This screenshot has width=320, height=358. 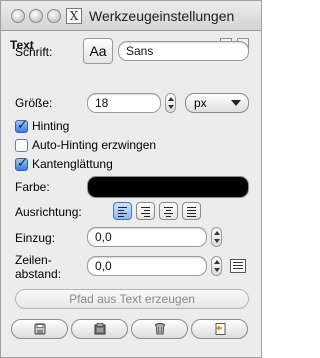 I want to click on align-center-icon, so click(x=168, y=211).